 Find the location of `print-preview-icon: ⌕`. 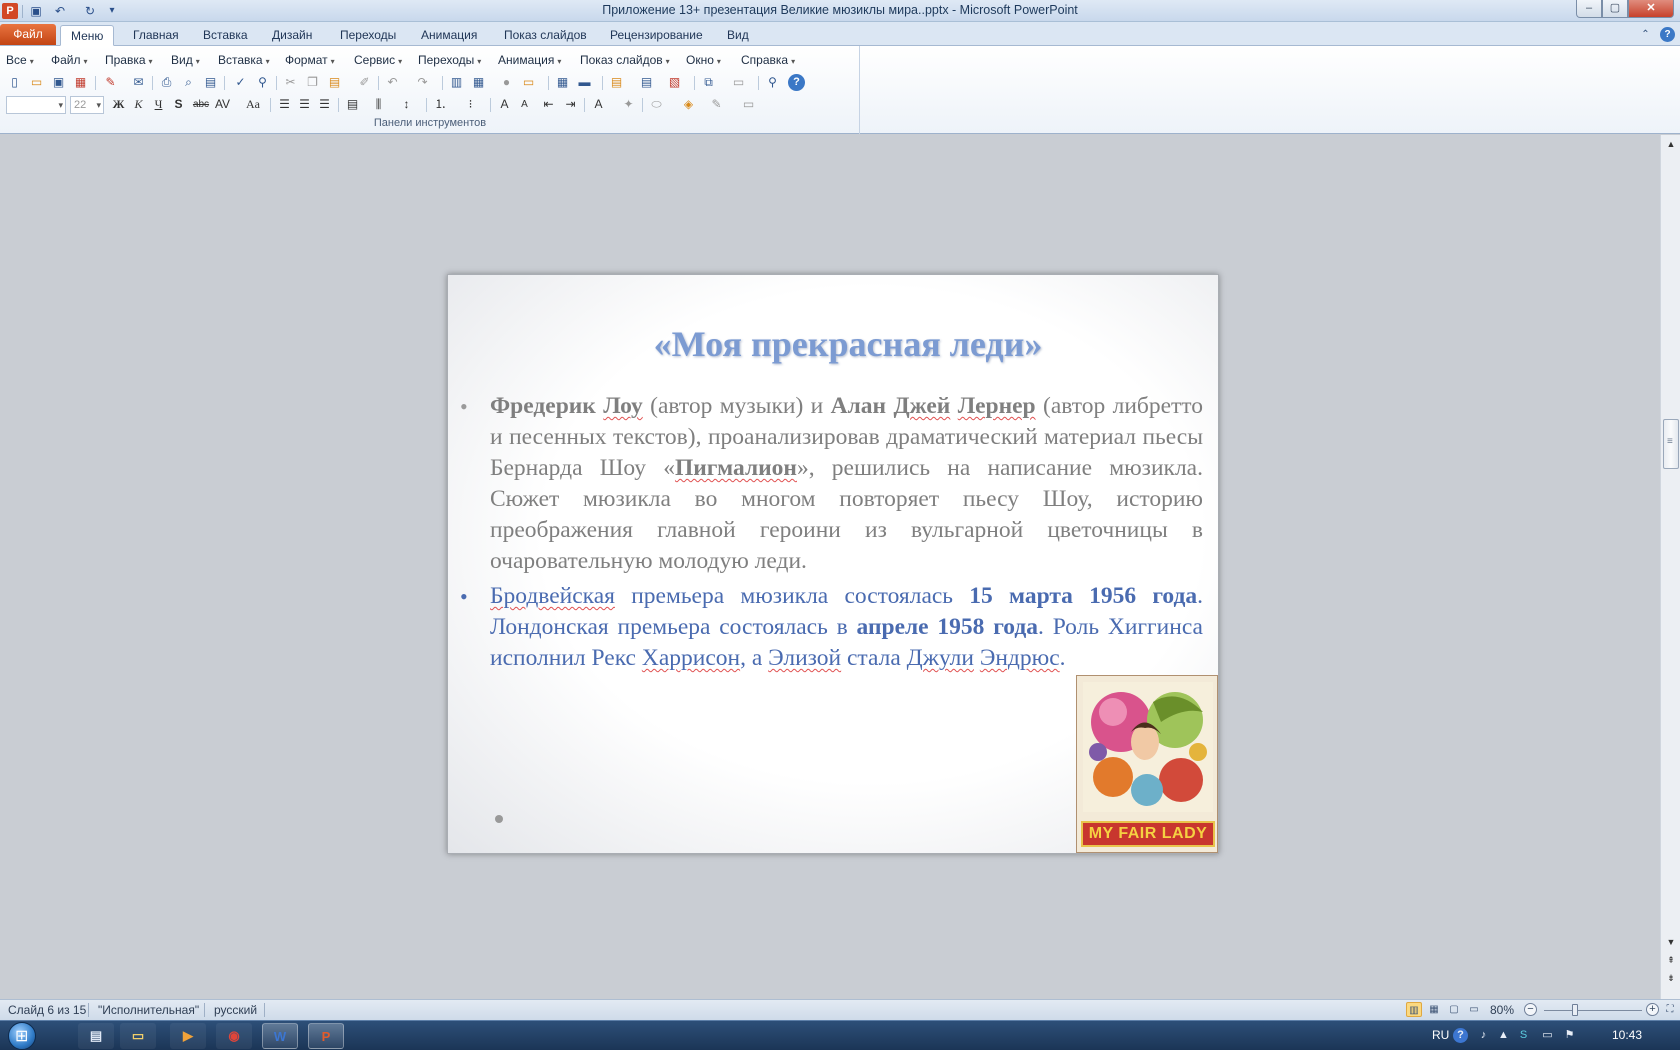

print-preview-icon: ⌕ is located at coordinates (188, 82).